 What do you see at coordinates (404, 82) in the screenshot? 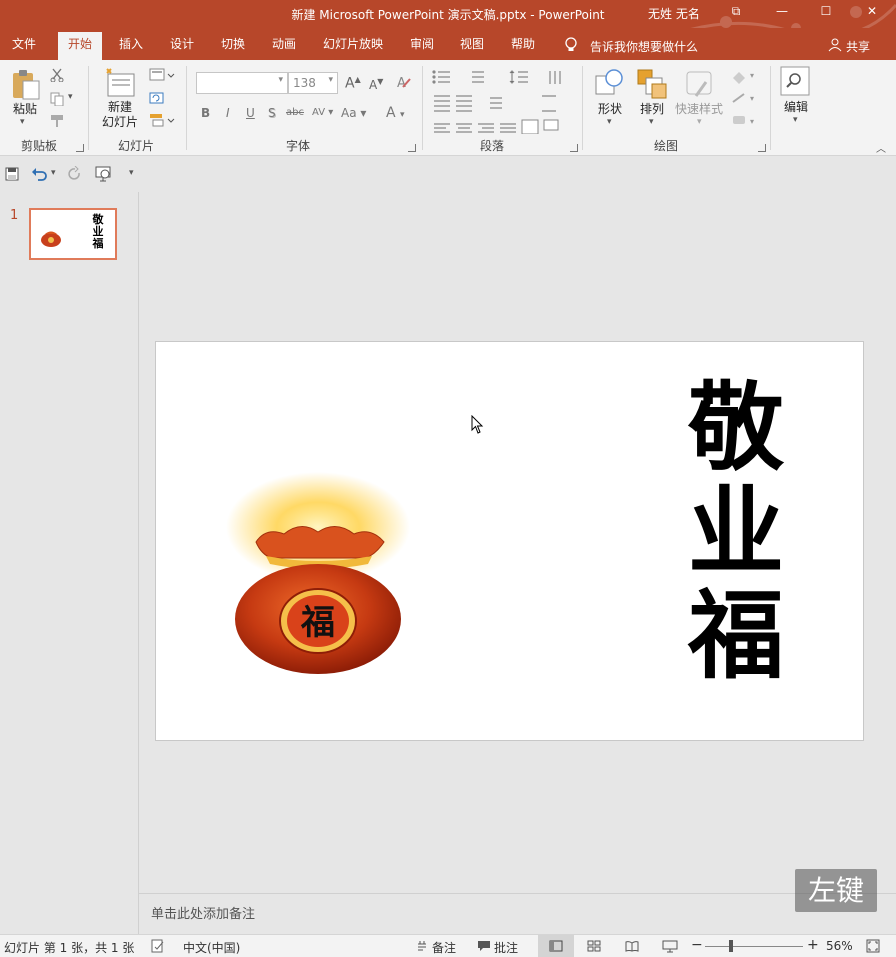
I see `clear-formatting-icon: A` at bounding box center [404, 82].